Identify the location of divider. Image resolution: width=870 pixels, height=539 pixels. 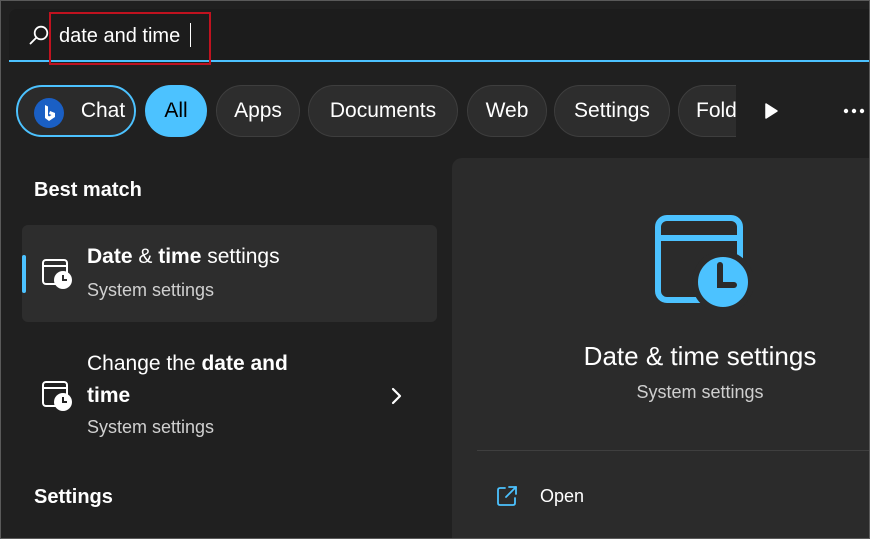
(673, 450).